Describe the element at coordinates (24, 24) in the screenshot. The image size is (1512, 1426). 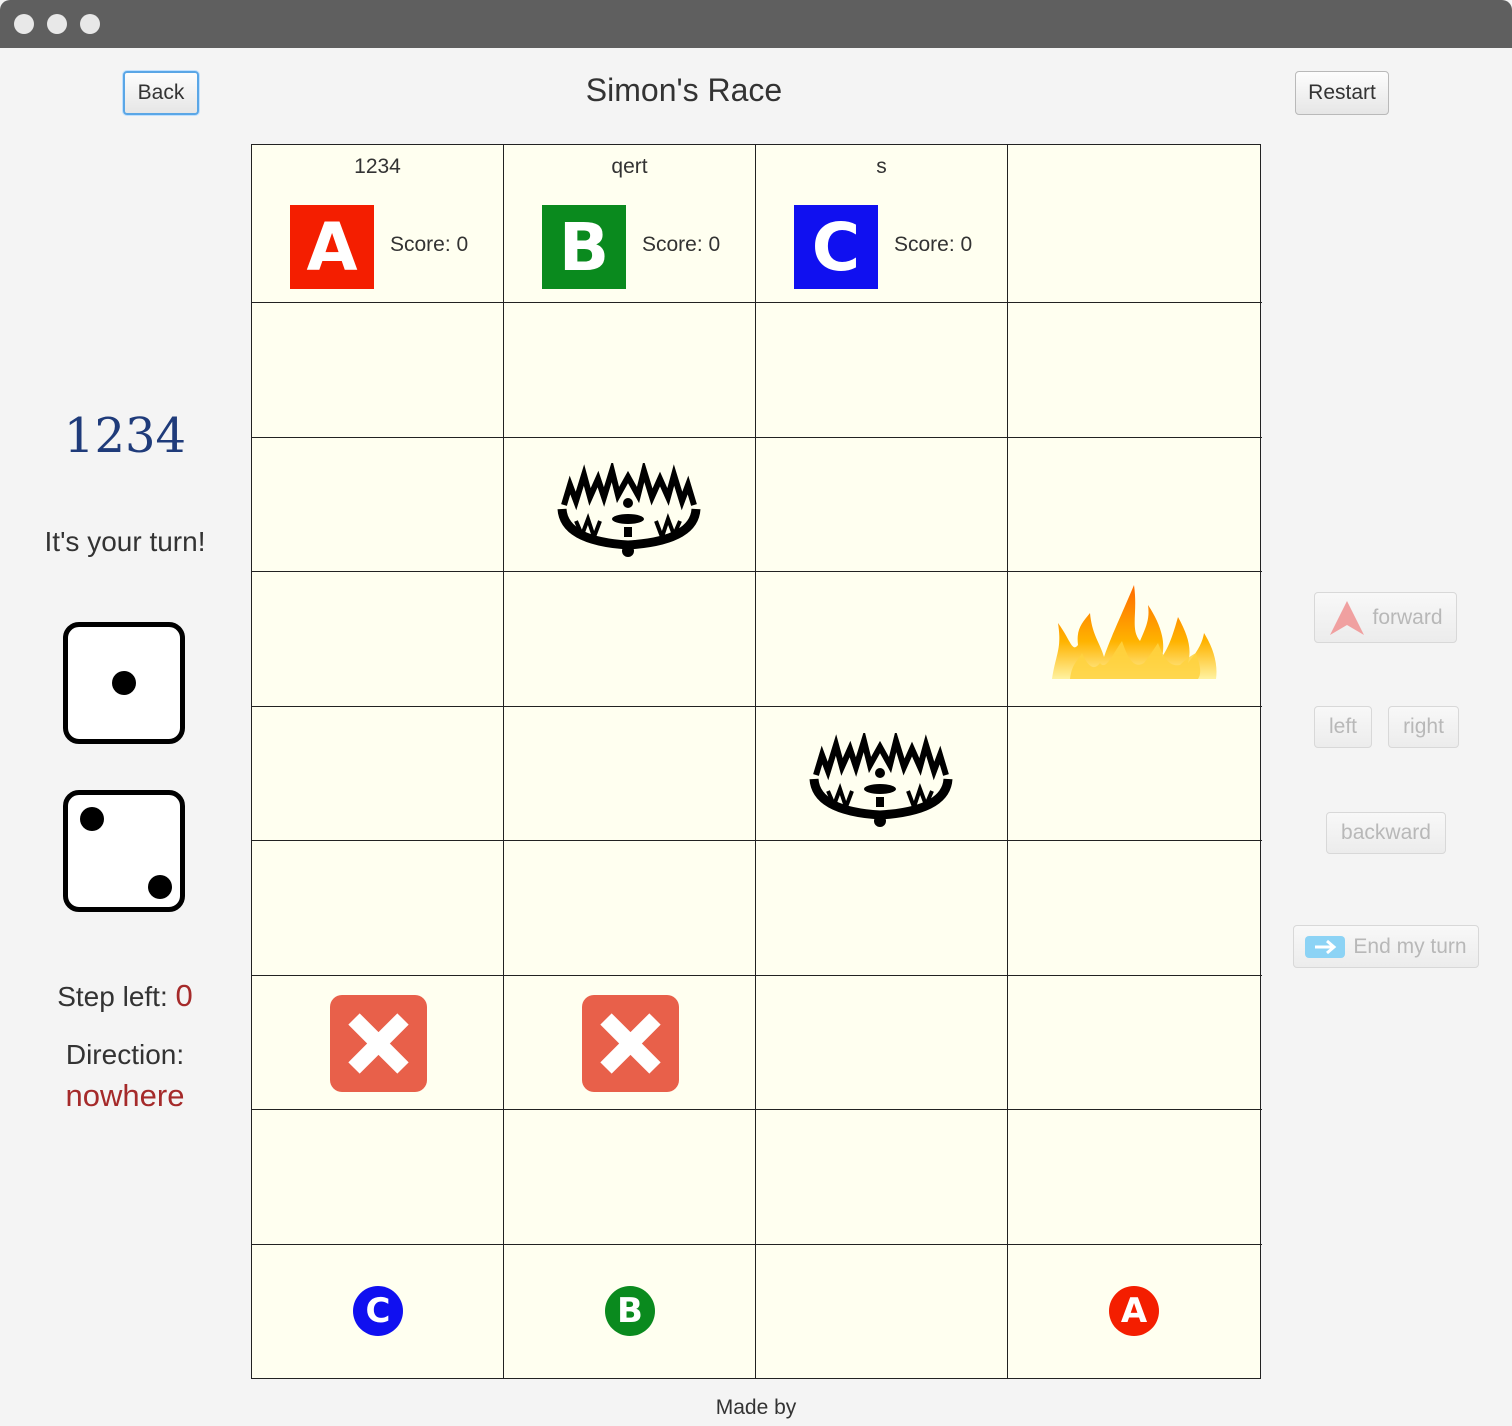
I see `close-window-button` at that location.